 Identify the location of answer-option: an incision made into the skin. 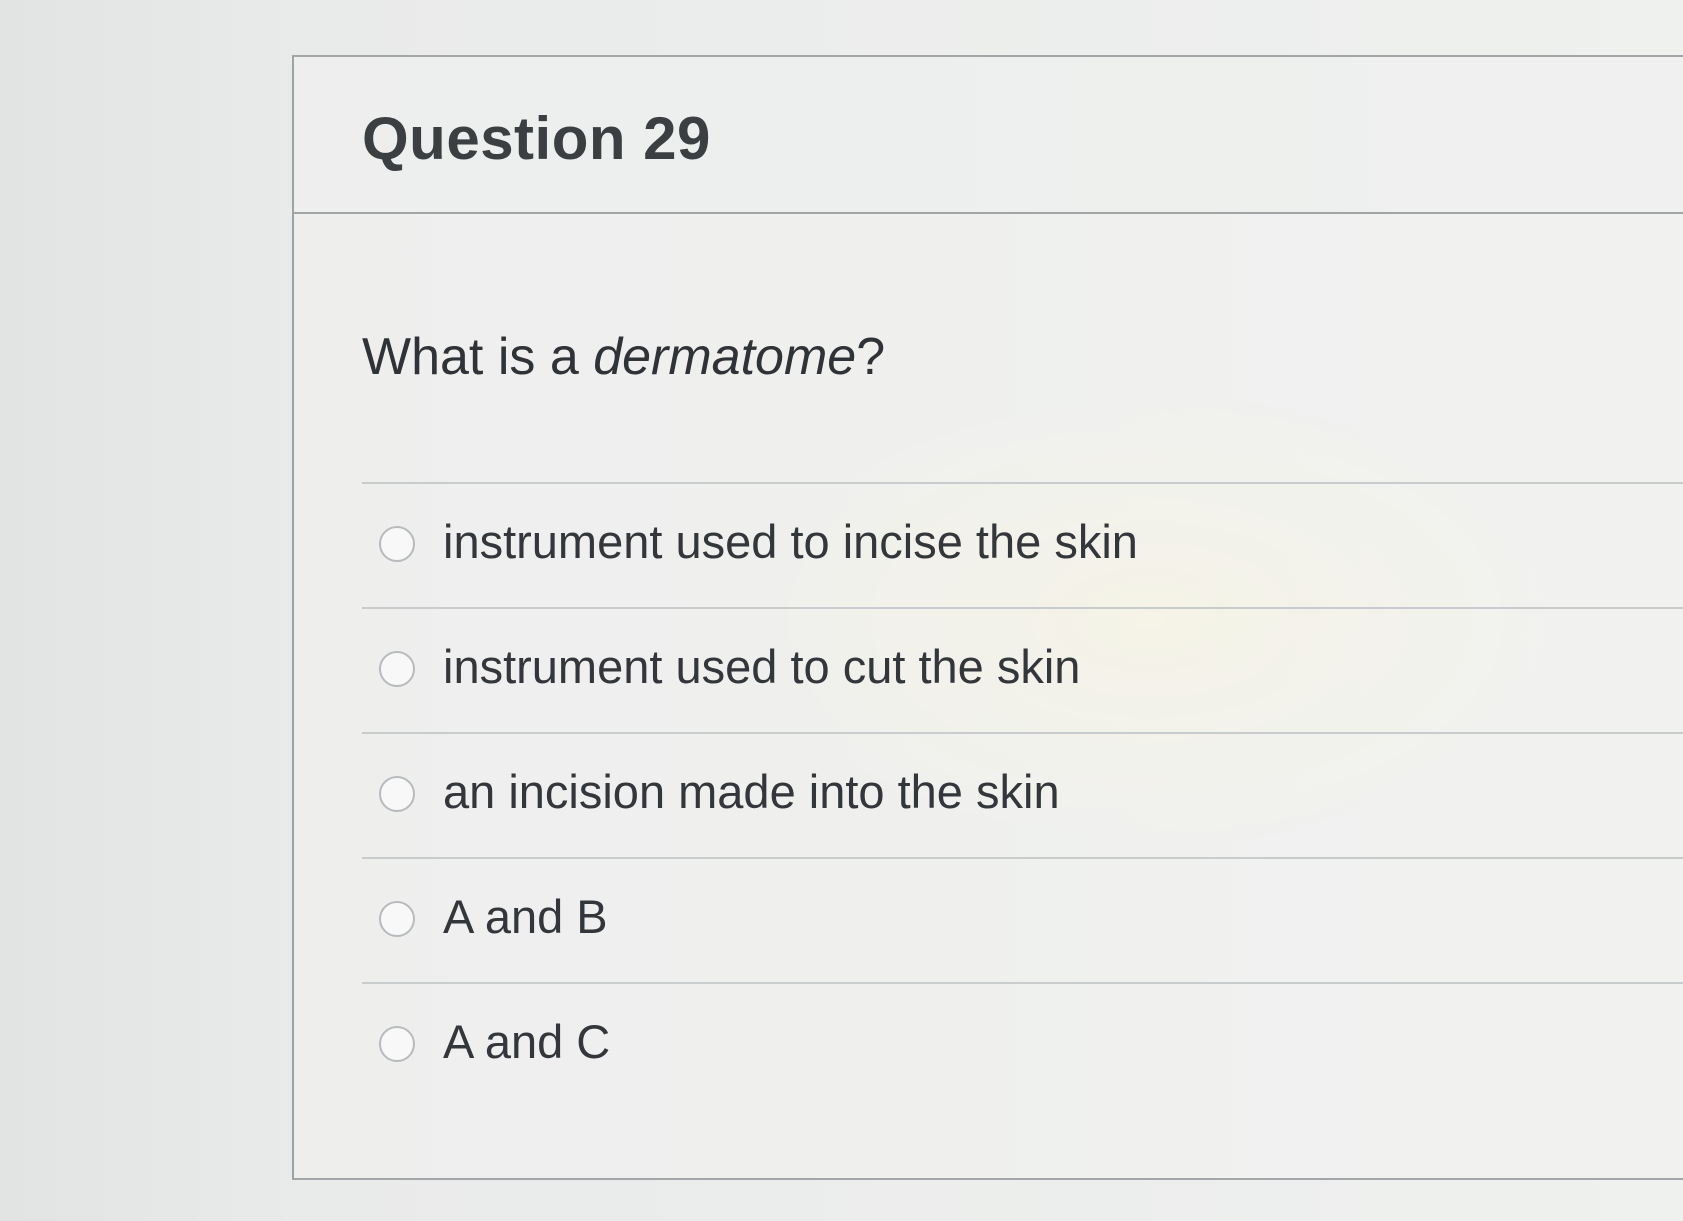
(1022, 794).